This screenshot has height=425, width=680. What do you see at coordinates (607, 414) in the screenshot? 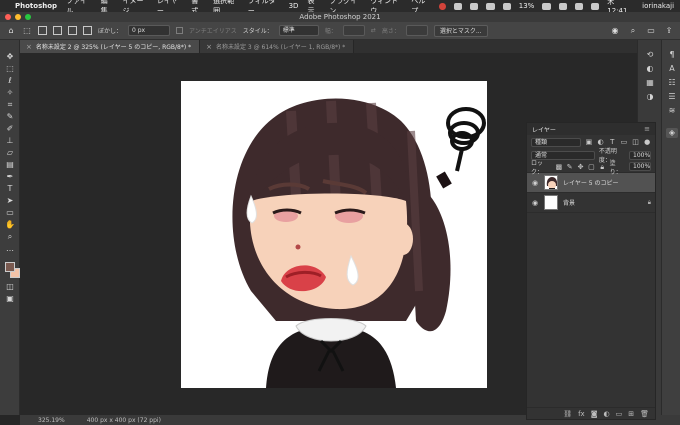
I see `adjustment-layer-icon: ◐` at bounding box center [607, 414].